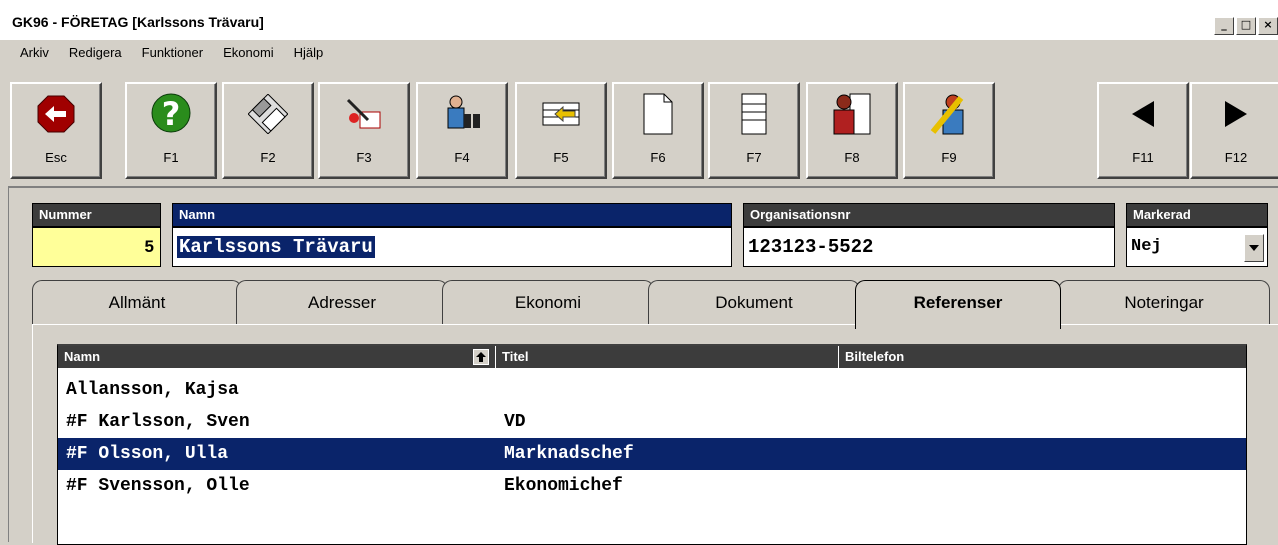  I want to click on f7-label: F7, so click(754, 157).